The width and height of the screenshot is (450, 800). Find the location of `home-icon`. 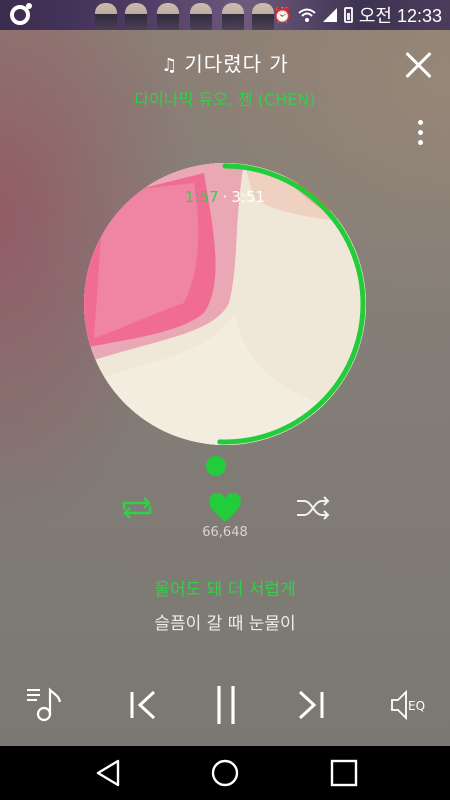

home-icon is located at coordinates (225, 773).